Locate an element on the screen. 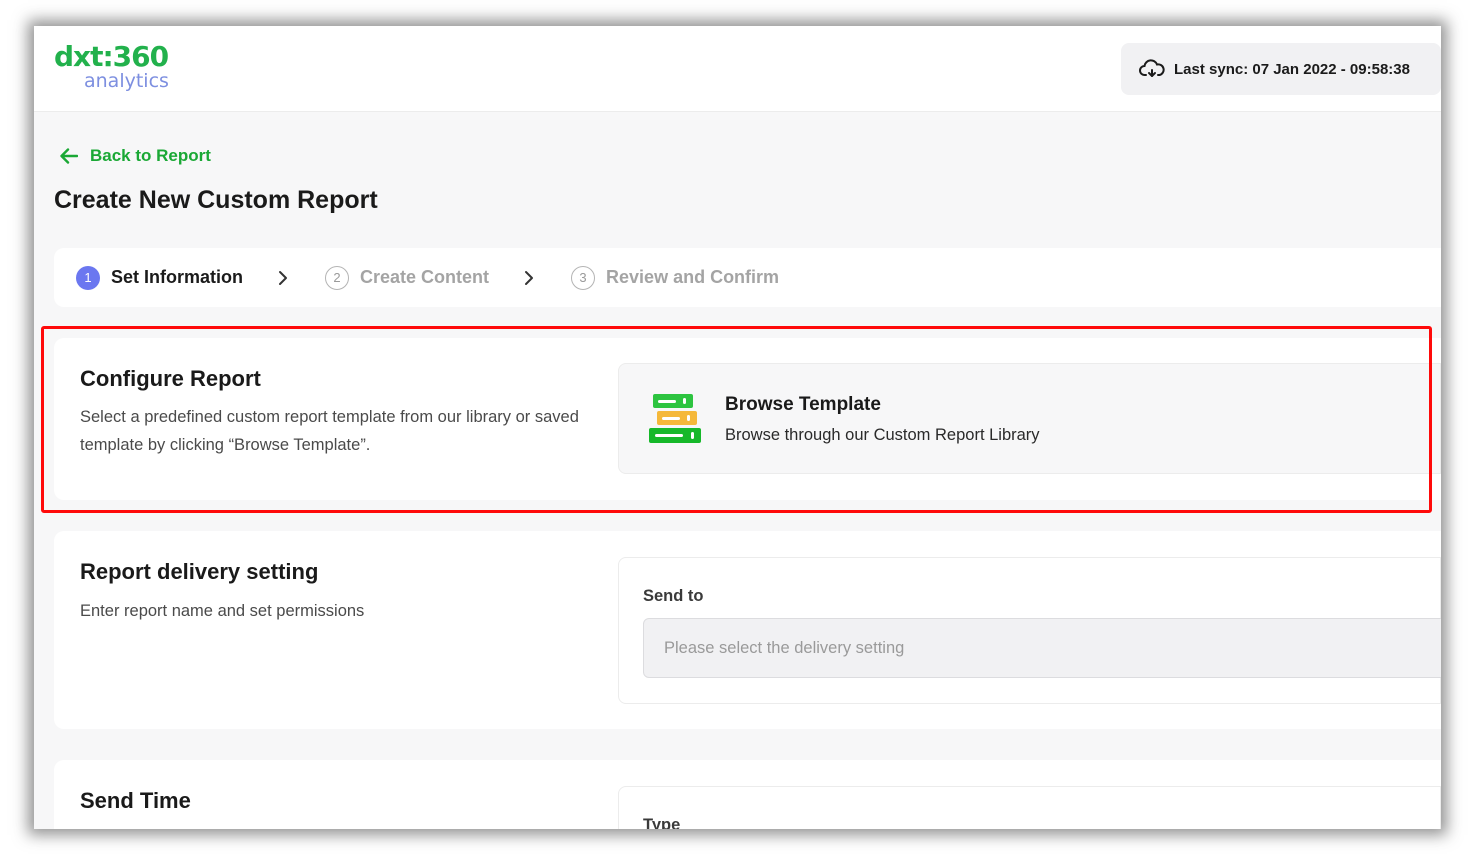  page-title: Create New Custom Report is located at coordinates (216, 200).